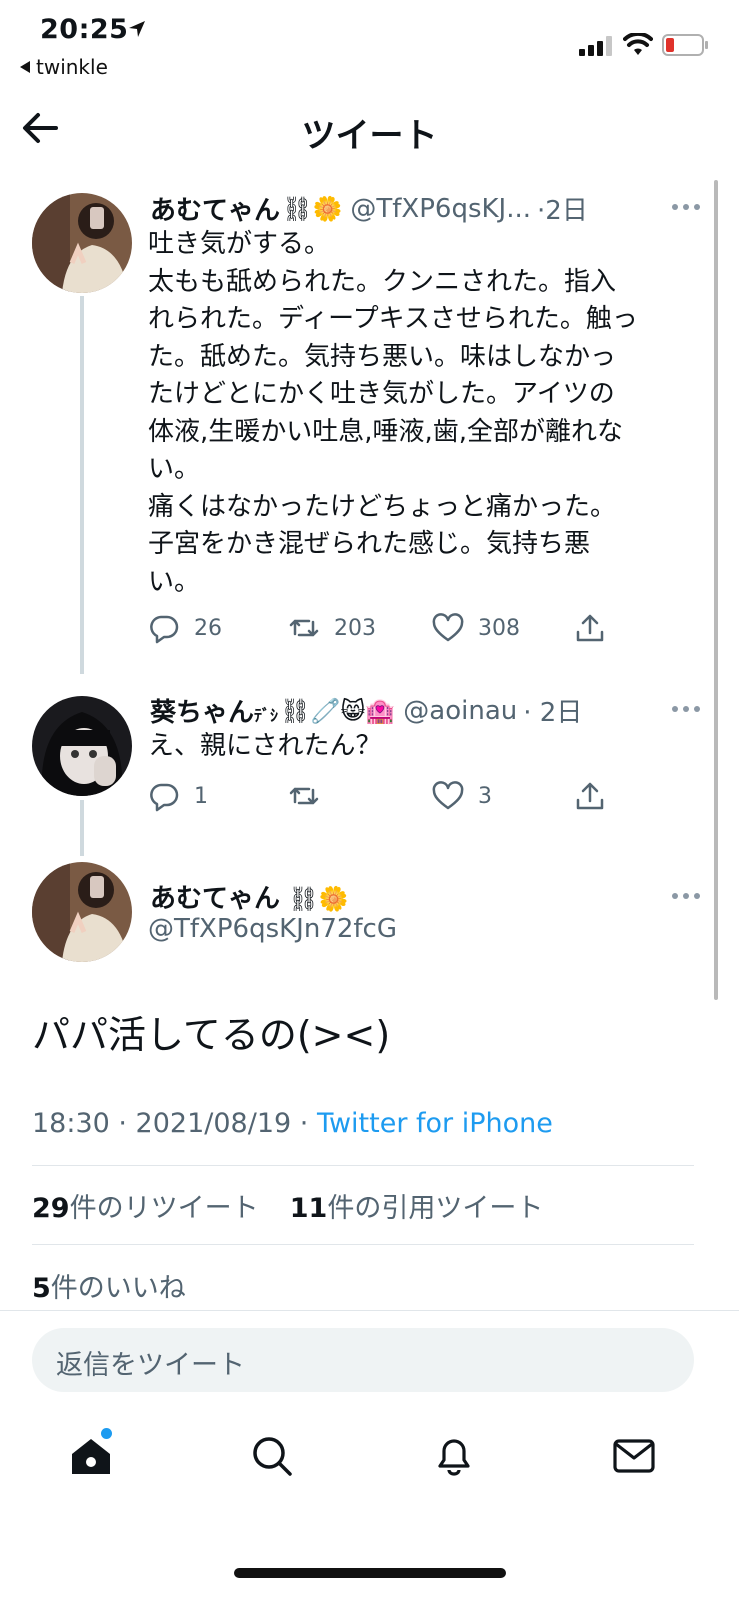 Image resolution: width=739 pixels, height=1600 pixels. Describe the element at coordinates (562, 211) in the screenshot. I see `tweet-time: ·2日` at that location.